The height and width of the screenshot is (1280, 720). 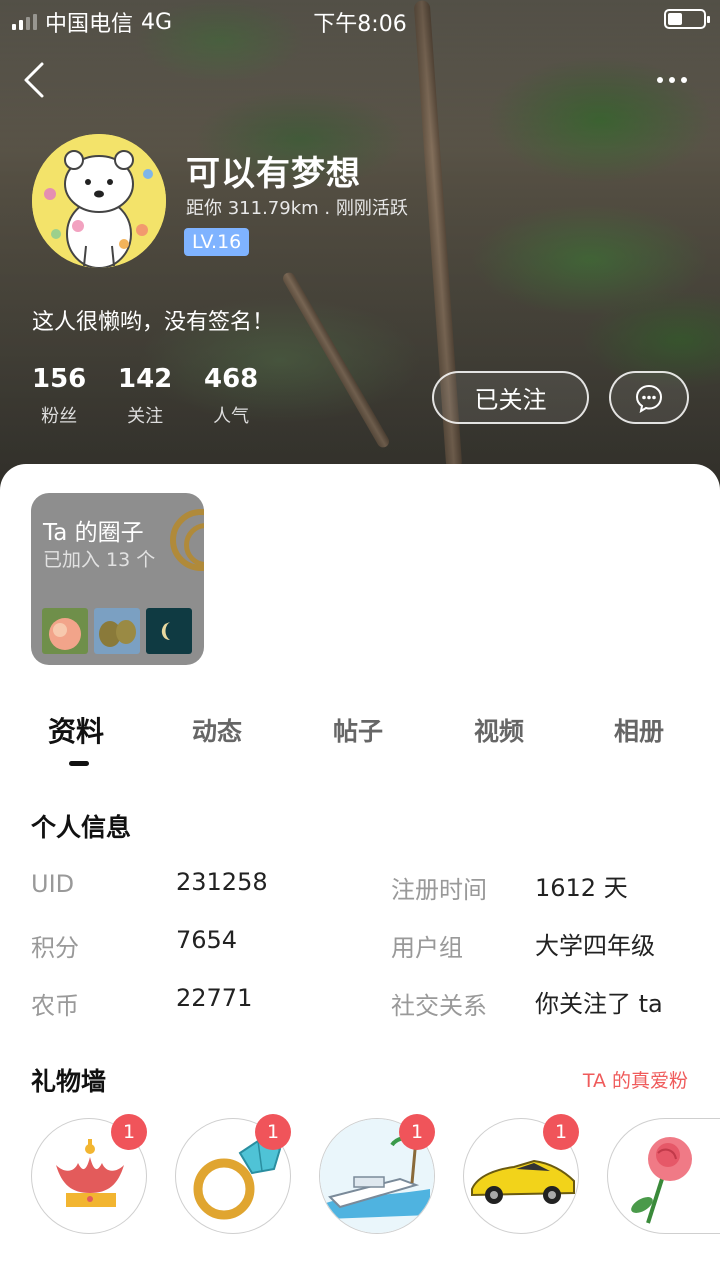 What do you see at coordinates (635, 1079) in the screenshot?
I see `true-fans-link: TA 的真爱粉` at bounding box center [635, 1079].